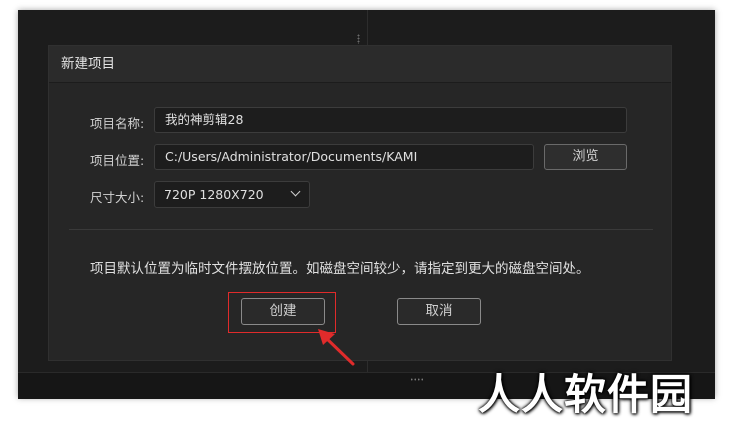 This screenshot has width=733, height=429. I want to click on size-select-value: 720P 1280X720, so click(214, 194).